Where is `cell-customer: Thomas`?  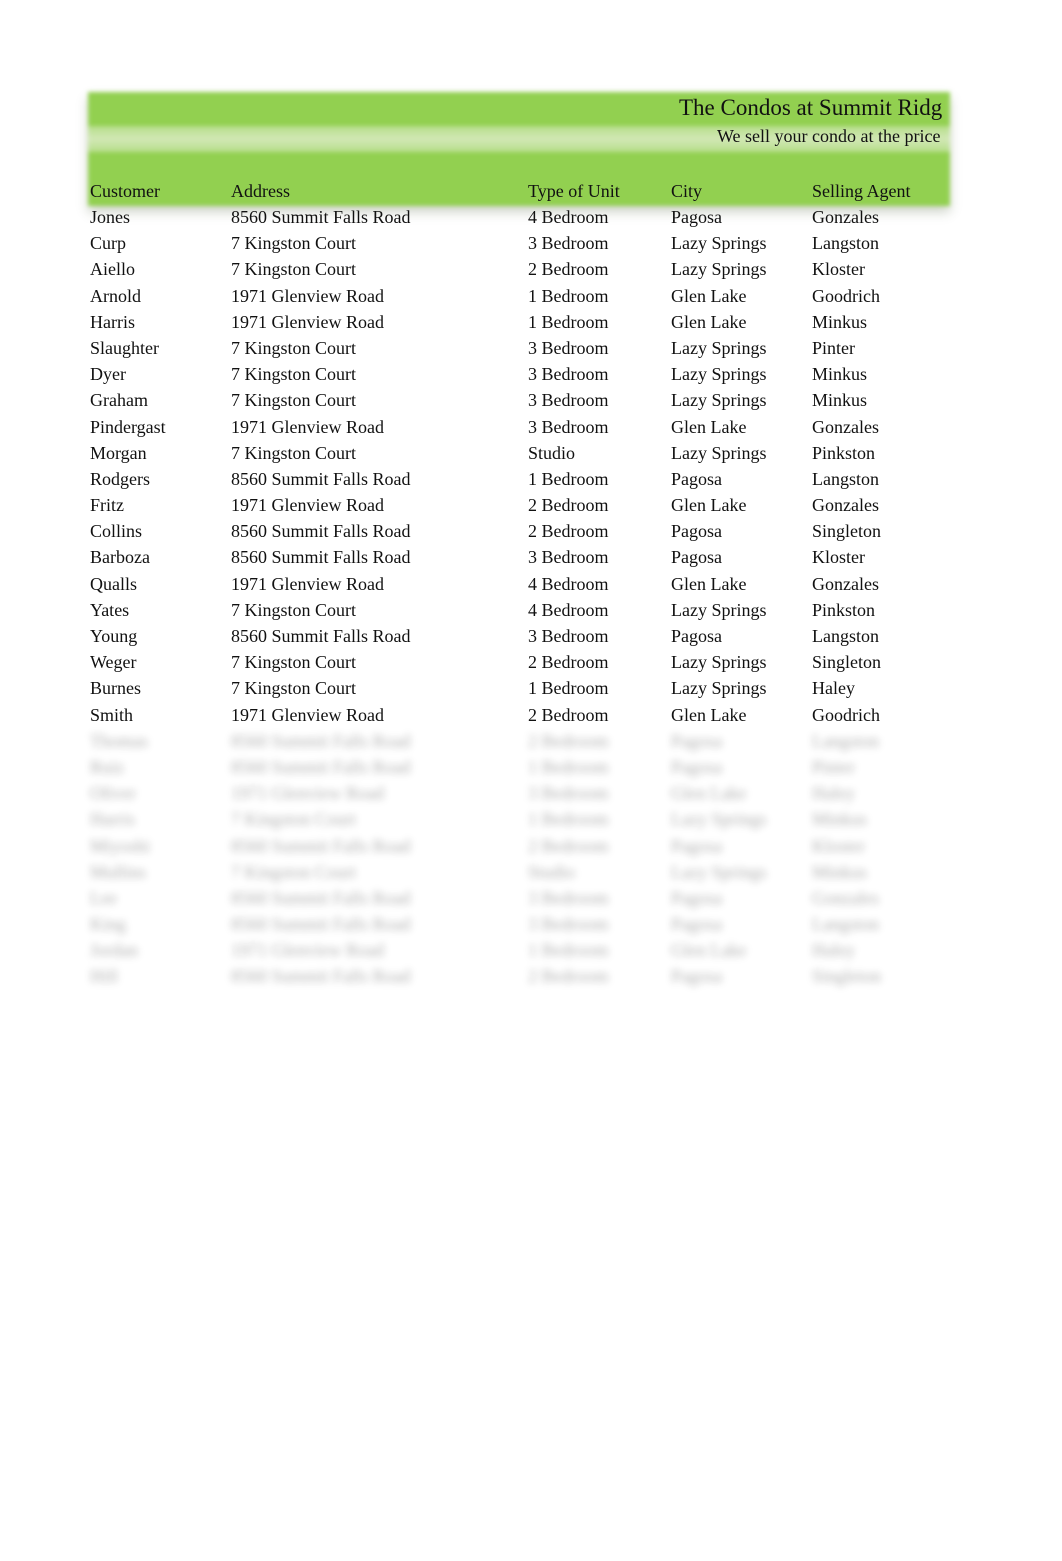 cell-customer: Thomas is located at coordinates (119, 741).